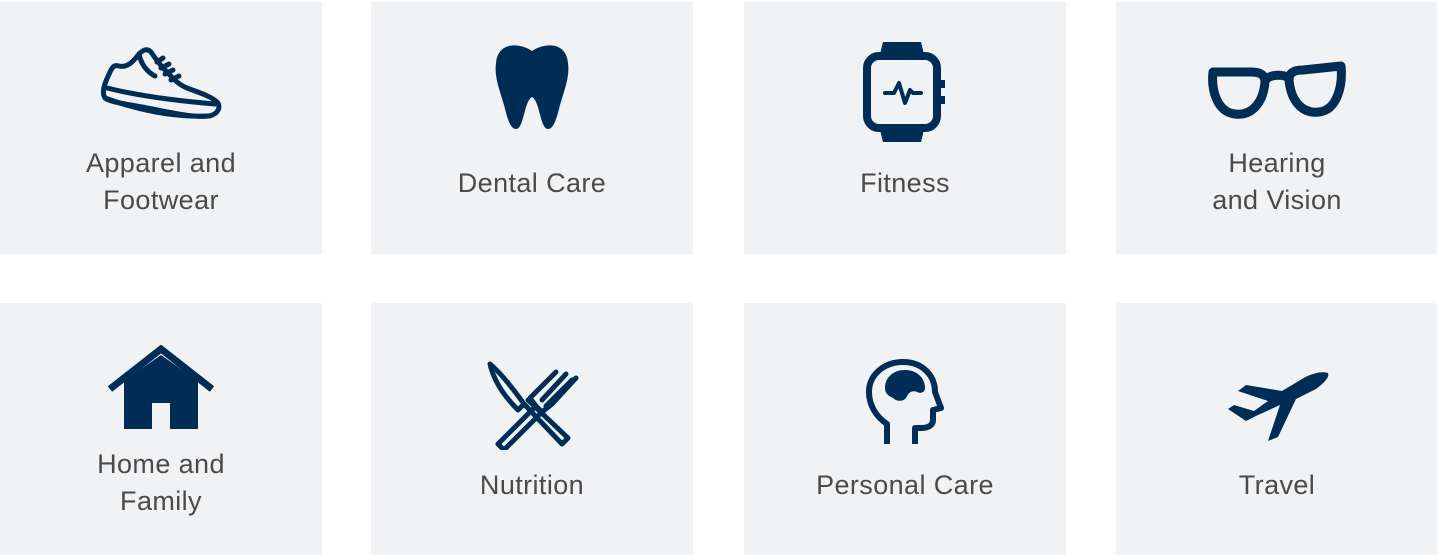  Describe the element at coordinates (1276, 407) in the screenshot. I see `airplane-icon` at that location.